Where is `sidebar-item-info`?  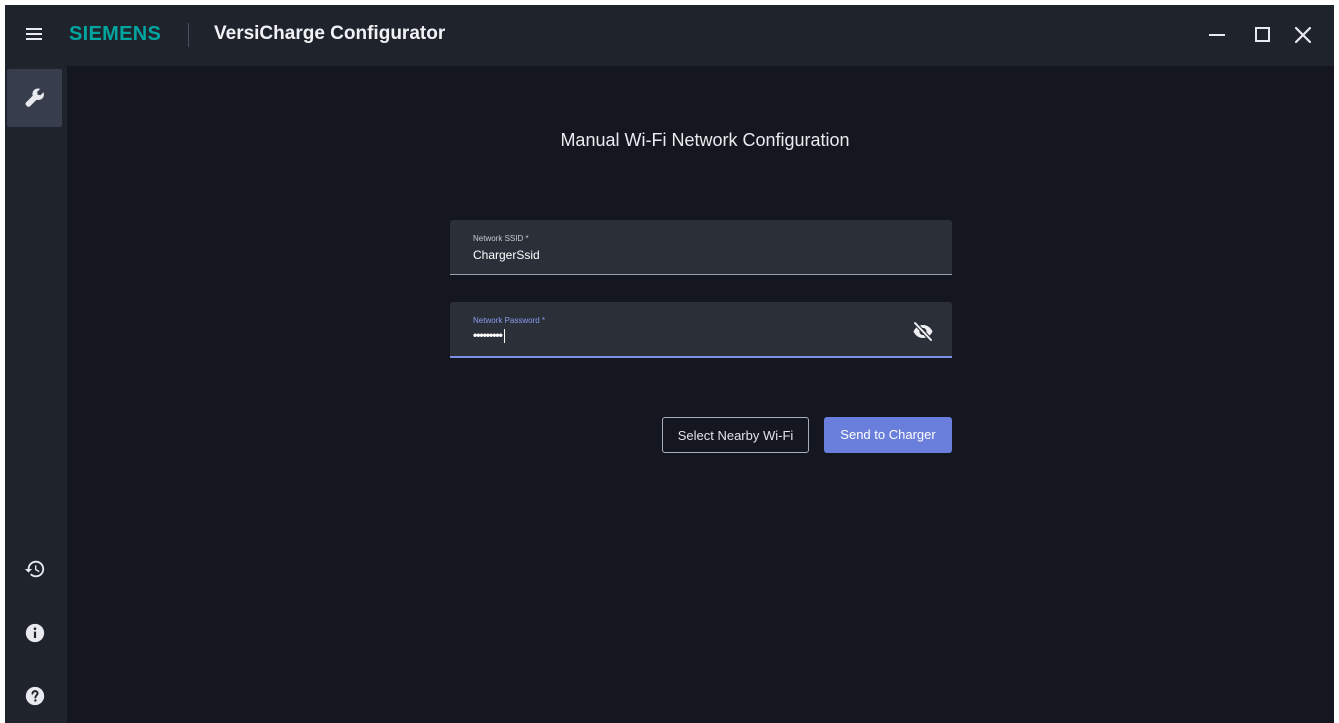 sidebar-item-info is located at coordinates (34, 633).